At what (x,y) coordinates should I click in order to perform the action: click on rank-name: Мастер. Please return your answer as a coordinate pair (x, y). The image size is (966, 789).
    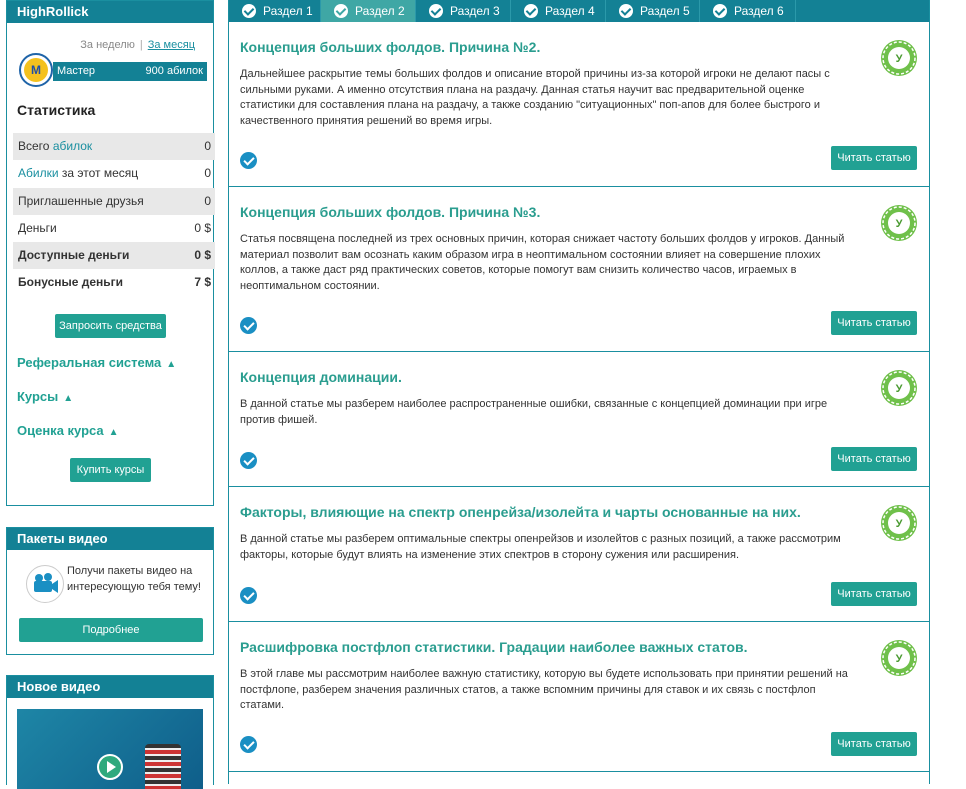
    Looking at the image, I should click on (76, 71).